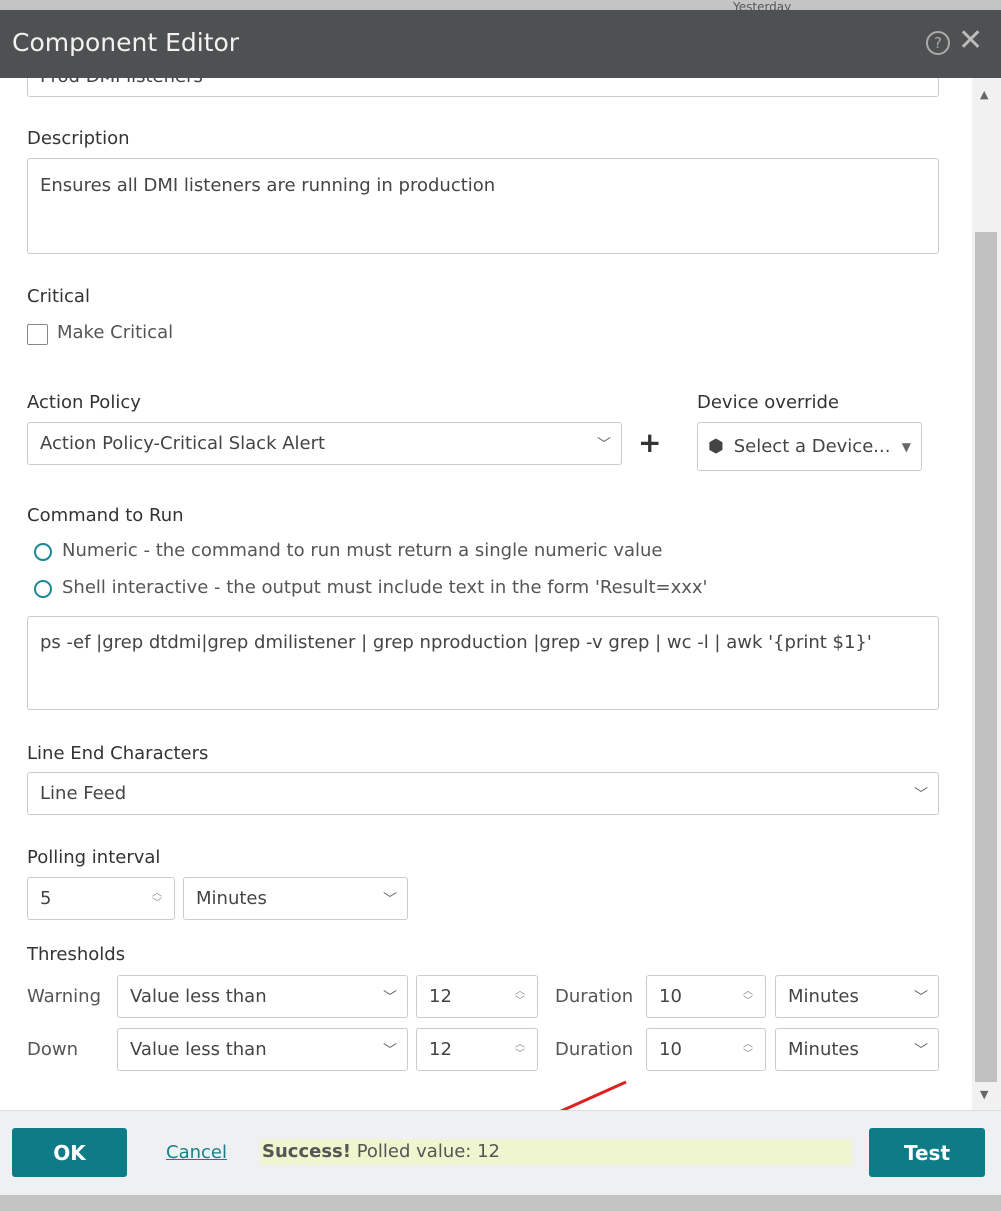 The width and height of the screenshot is (1001, 1211). Describe the element at coordinates (121, 82) in the screenshot. I see `name-value: Prod DMI listeners` at that location.